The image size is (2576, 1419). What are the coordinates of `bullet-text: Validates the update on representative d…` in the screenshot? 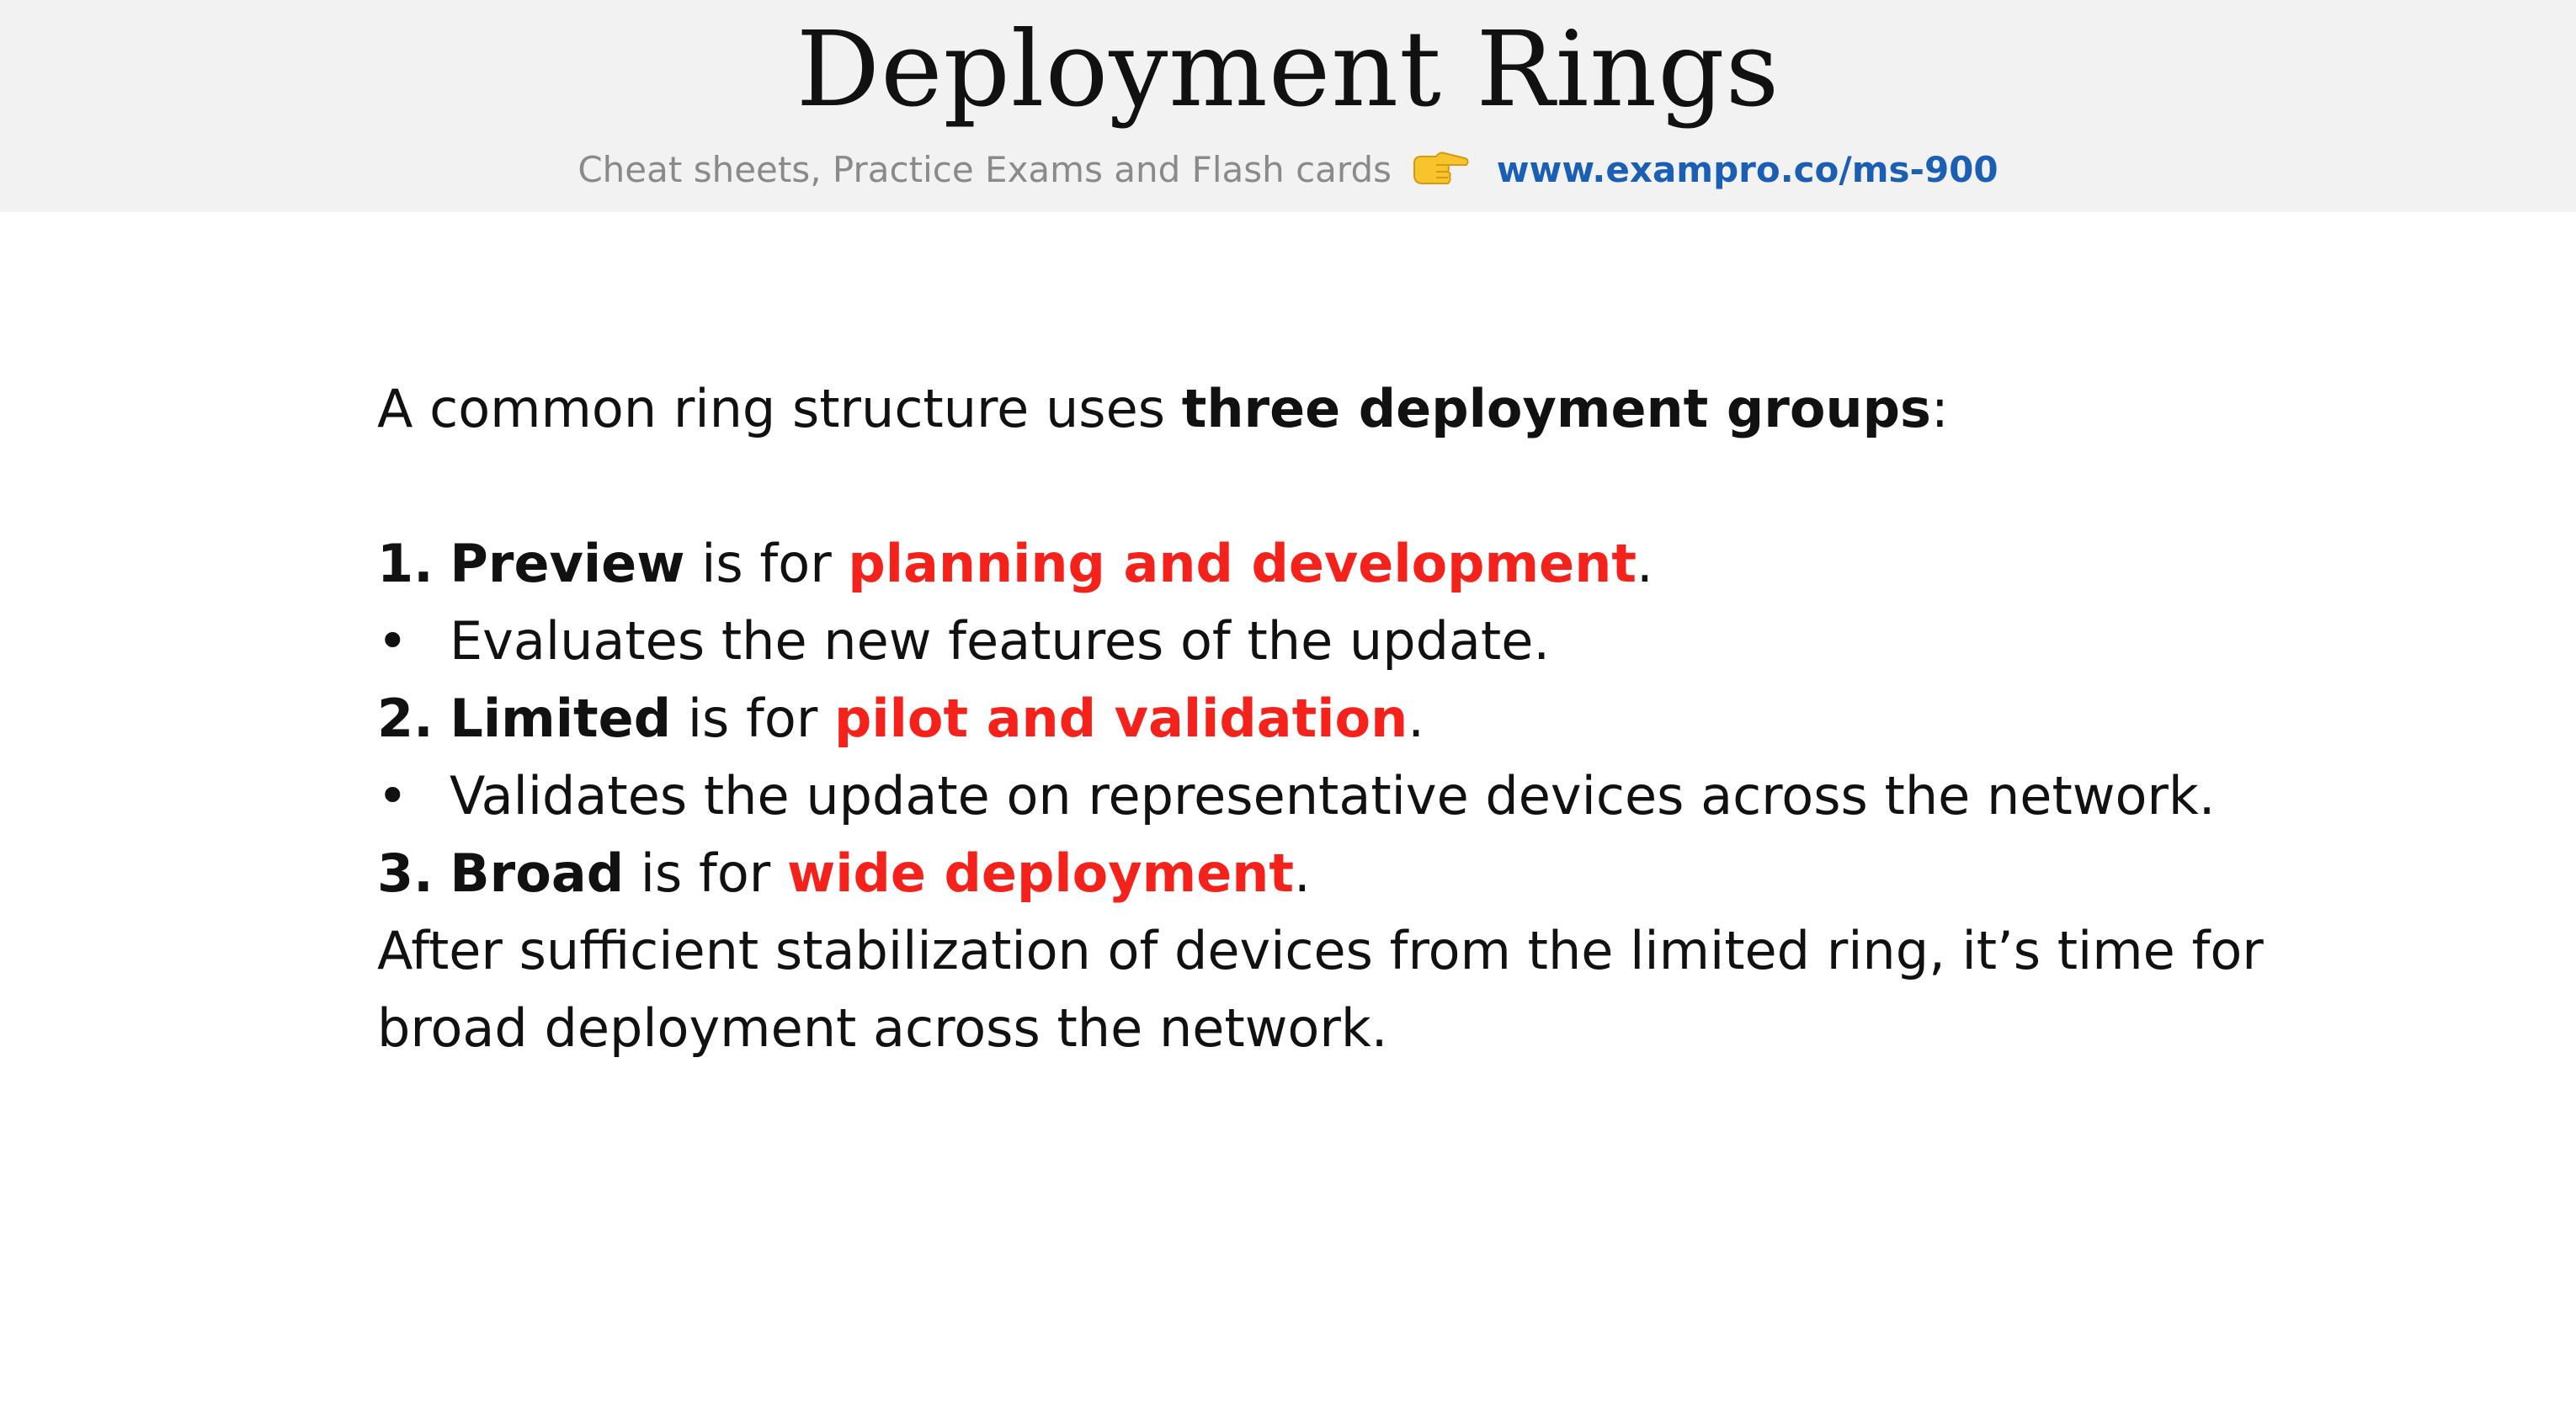 It's located at (1333, 795).